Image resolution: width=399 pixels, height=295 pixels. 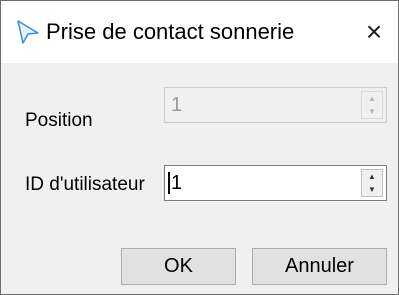 I want to click on position-spin-buttons: ▲ ▼, so click(x=372, y=105).